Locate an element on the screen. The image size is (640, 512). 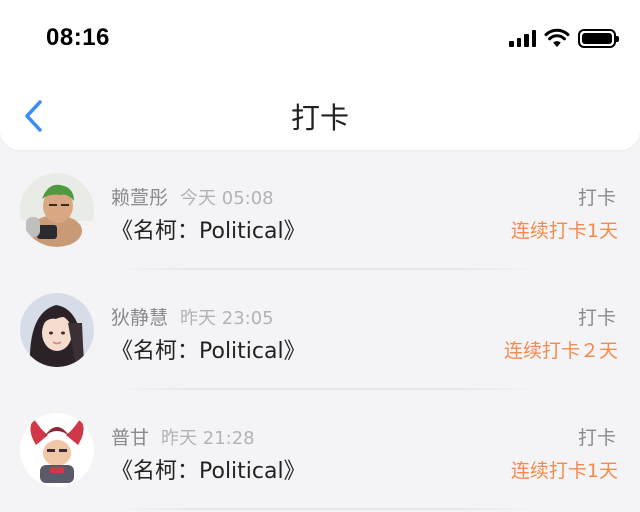
entry-header: 赖萱彤 今天 05:08 is located at coordinates (192, 196).